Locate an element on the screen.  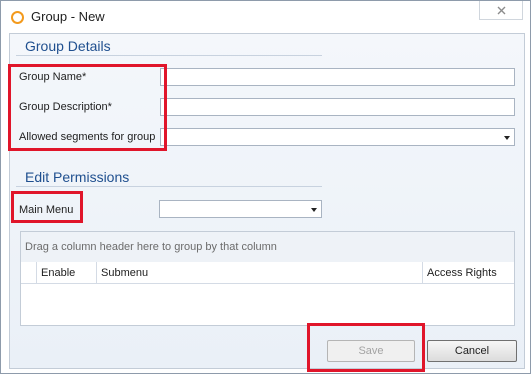
group-description-field is located at coordinates (337, 107).